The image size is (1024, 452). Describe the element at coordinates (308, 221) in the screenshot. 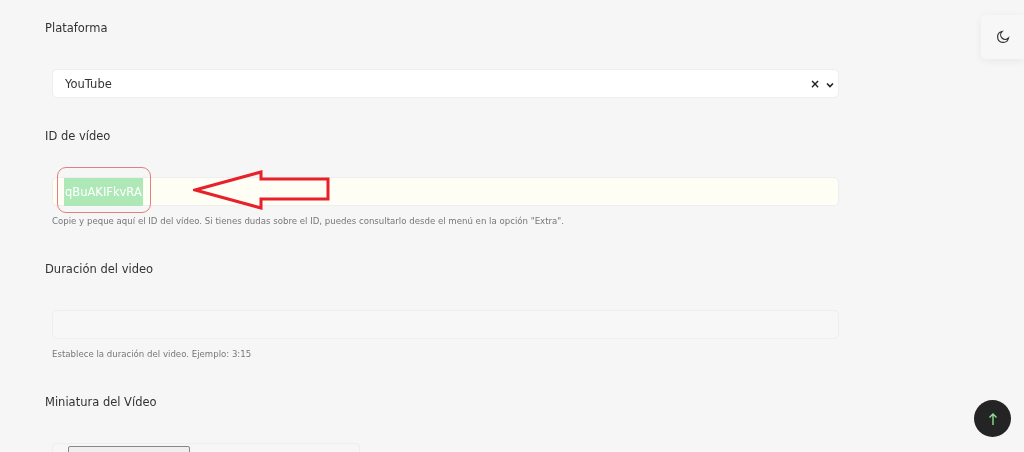

I see `help-text: Copie y peque aquí el ID del vídeo. Si tienes dudas sobre el ID, puedes consultarlo desde el menú en la opción "Extra".` at that location.